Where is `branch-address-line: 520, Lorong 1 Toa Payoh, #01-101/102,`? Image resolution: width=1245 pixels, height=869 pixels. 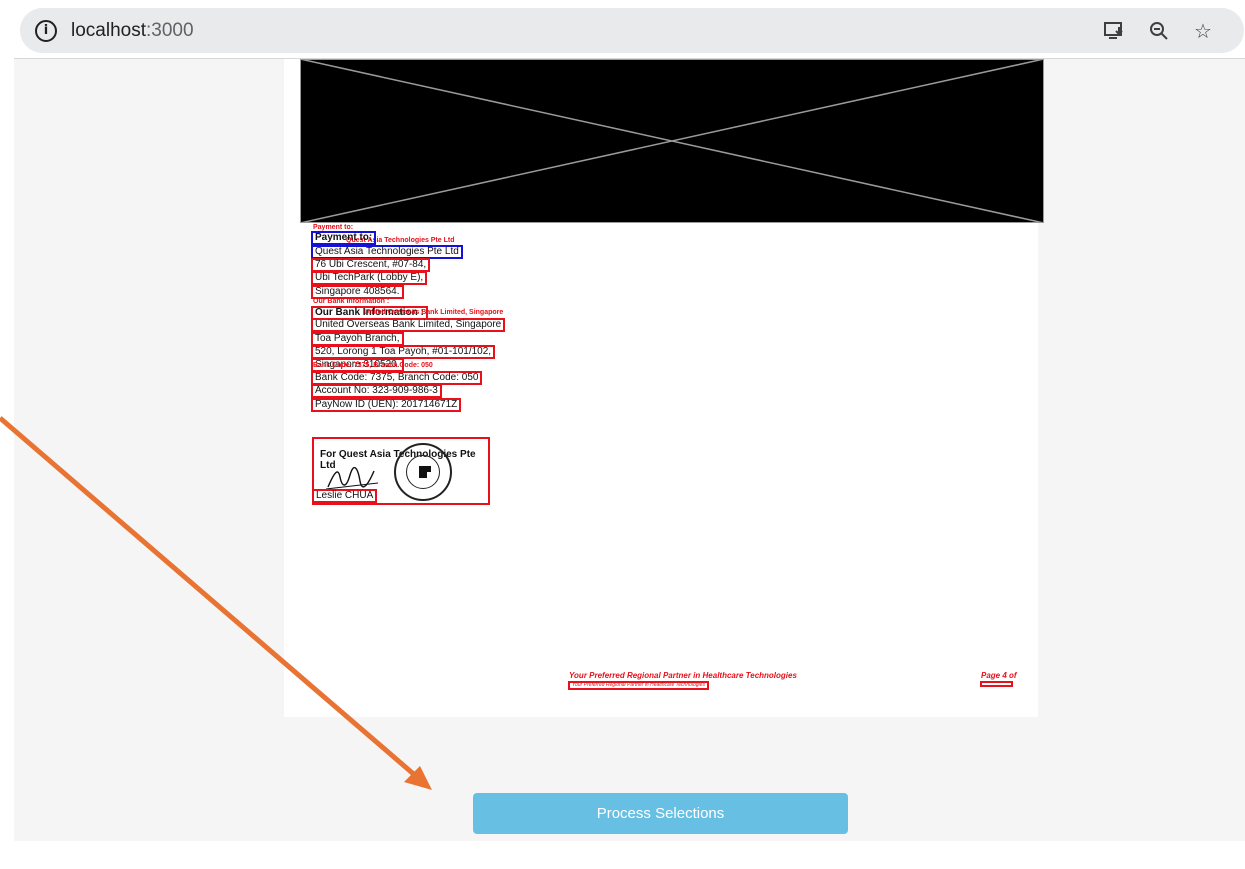 branch-address-line: 520, Lorong 1 Toa Payoh, #01-101/102, is located at coordinates (403, 352).